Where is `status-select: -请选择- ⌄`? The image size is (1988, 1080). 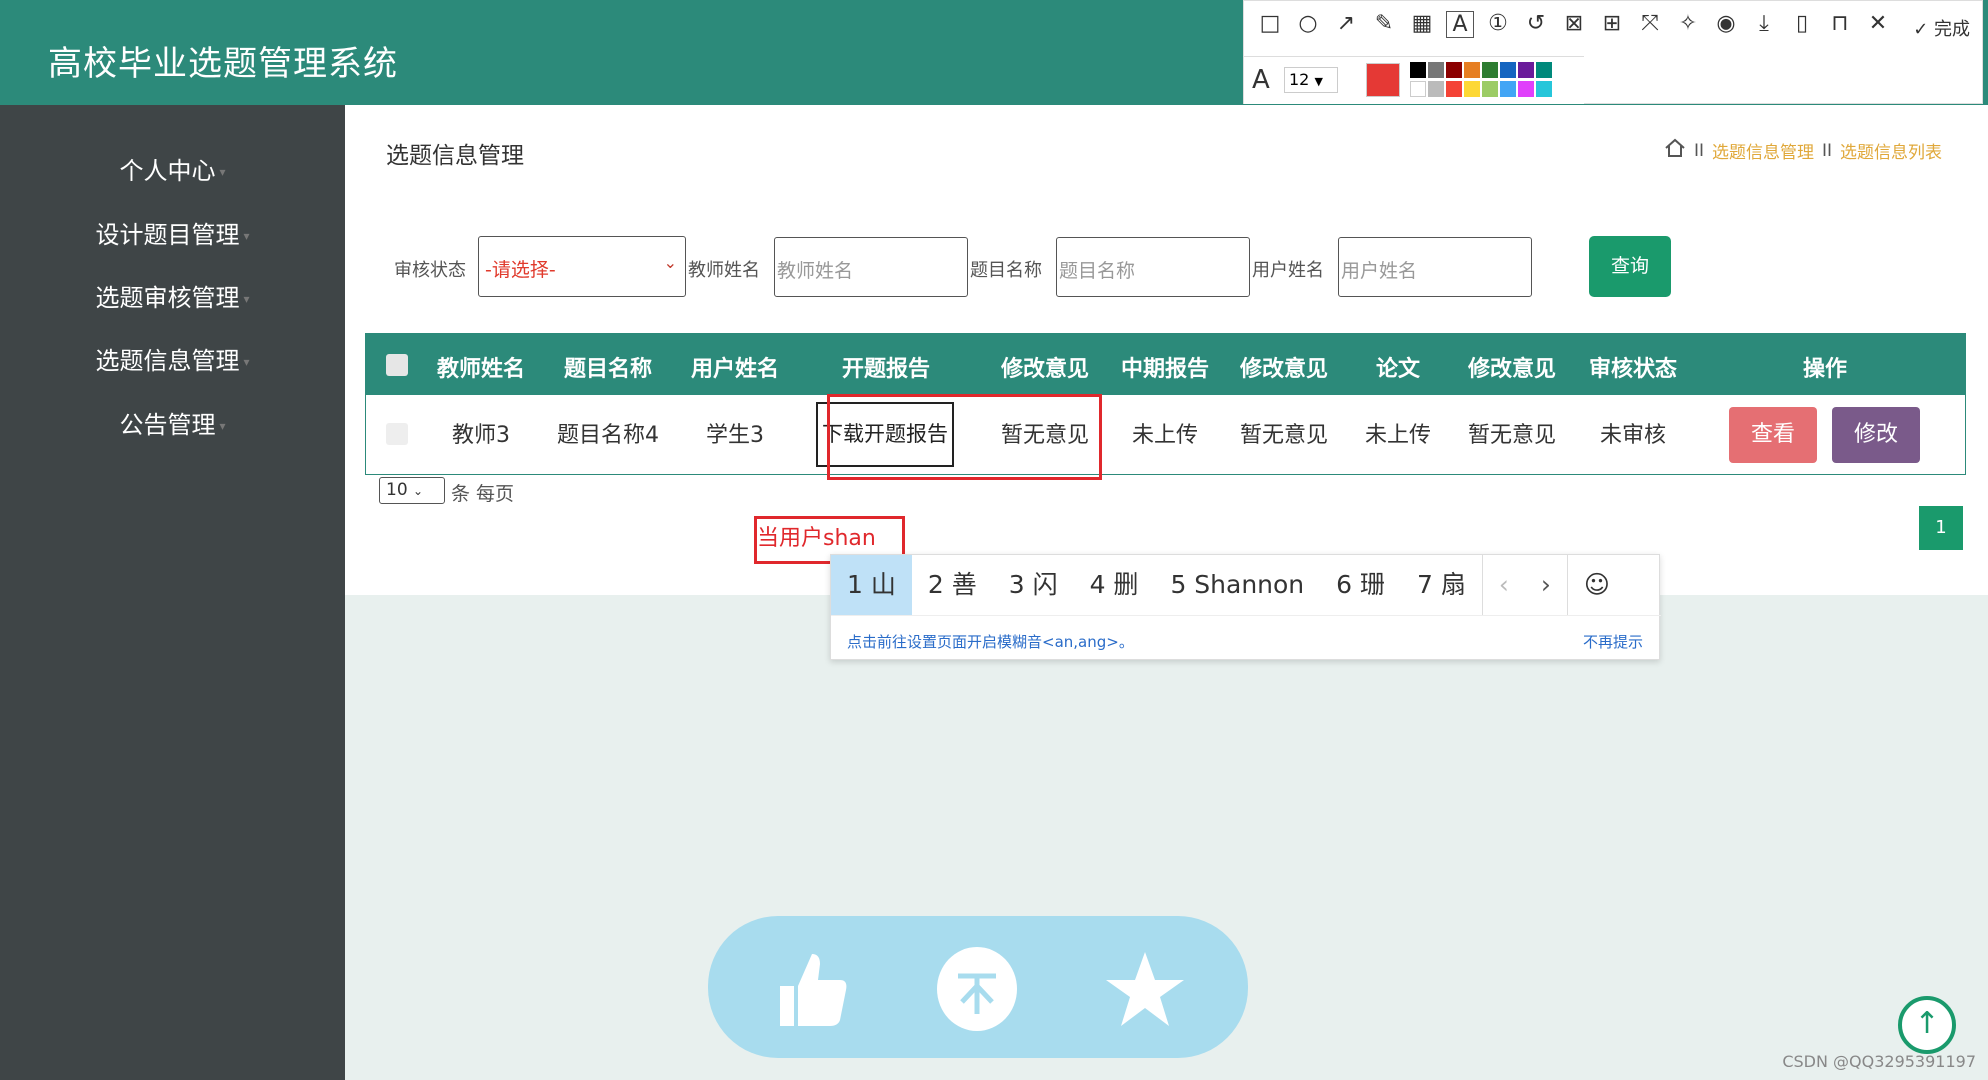
status-select: -请选择- ⌄ is located at coordinates (582, 266).